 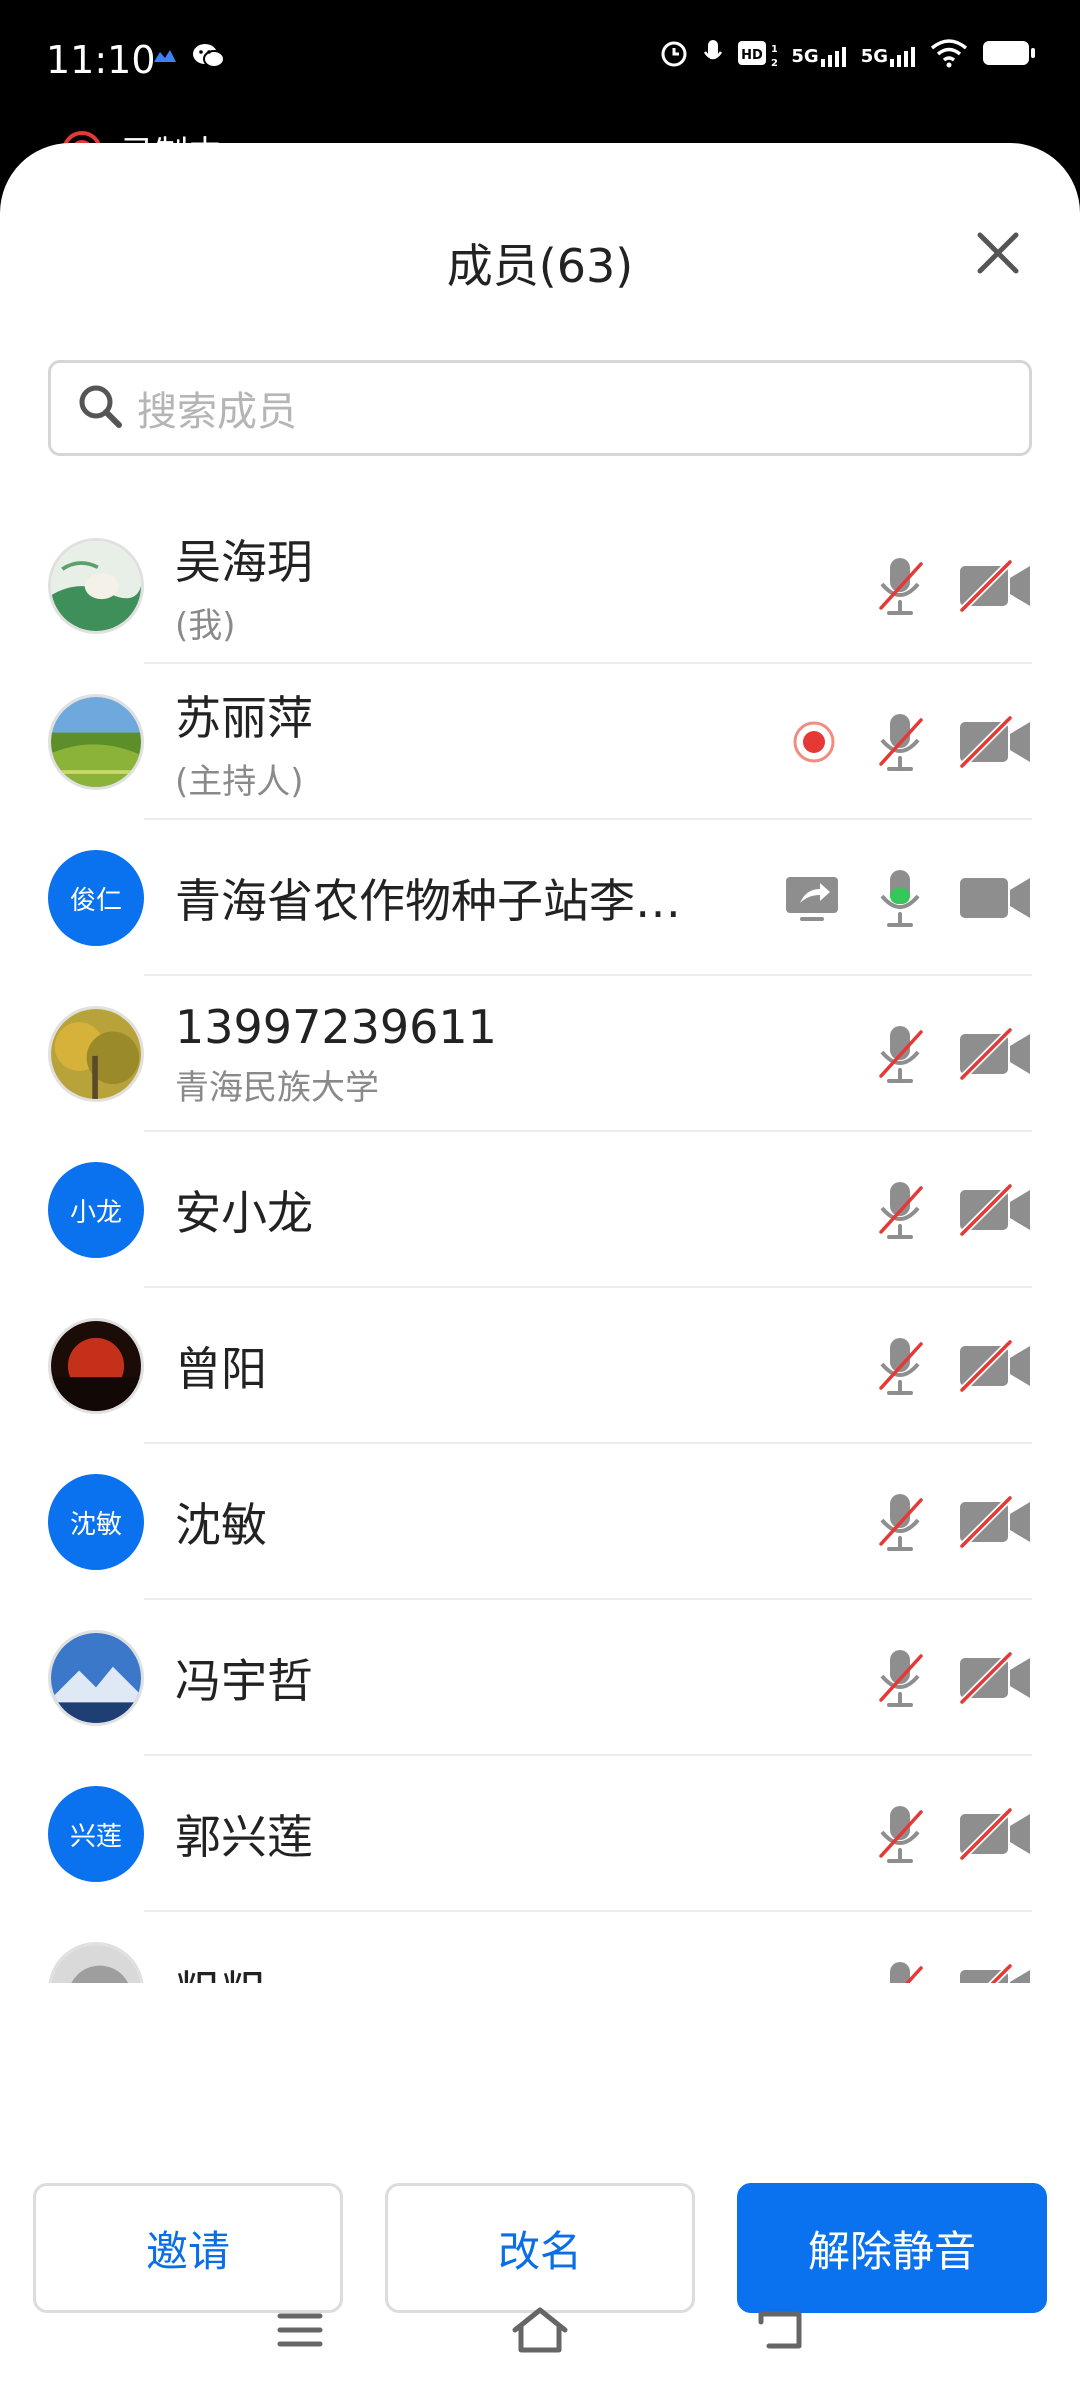 I want to click on home-icon, so click(x=540, y=2330).